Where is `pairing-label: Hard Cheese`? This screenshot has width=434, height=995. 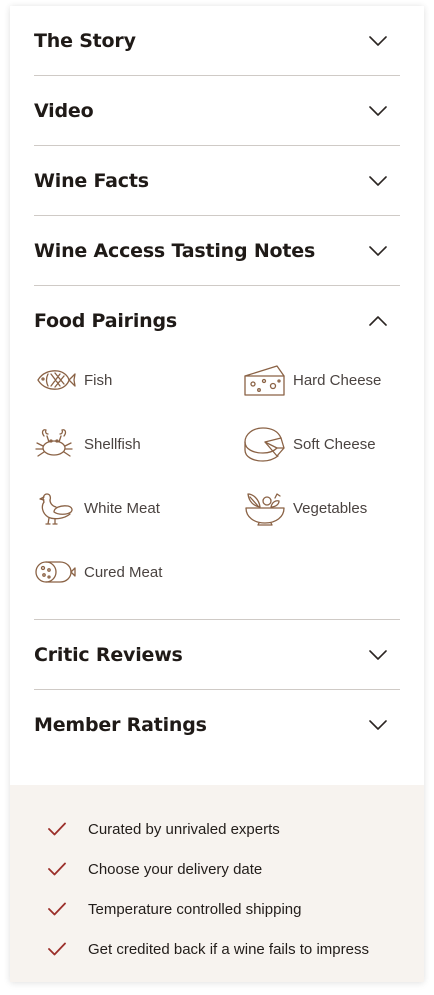 pairing-label: Hard Cheese is located at coordinates (337, 380).